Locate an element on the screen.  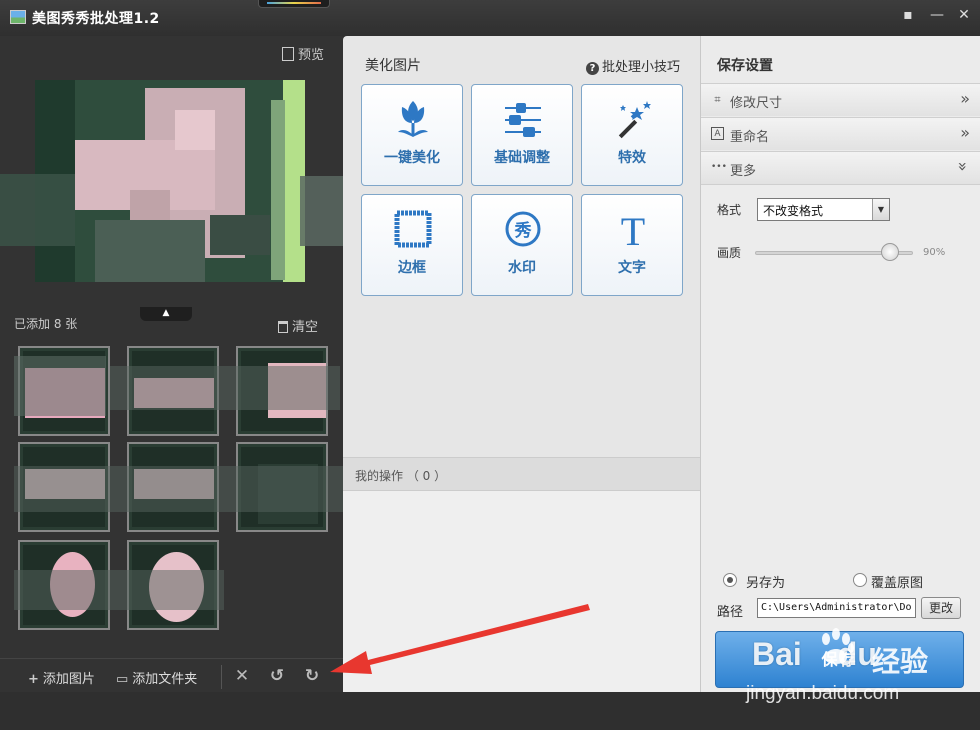
plus-icon: + is located at coordinates (33, 679).